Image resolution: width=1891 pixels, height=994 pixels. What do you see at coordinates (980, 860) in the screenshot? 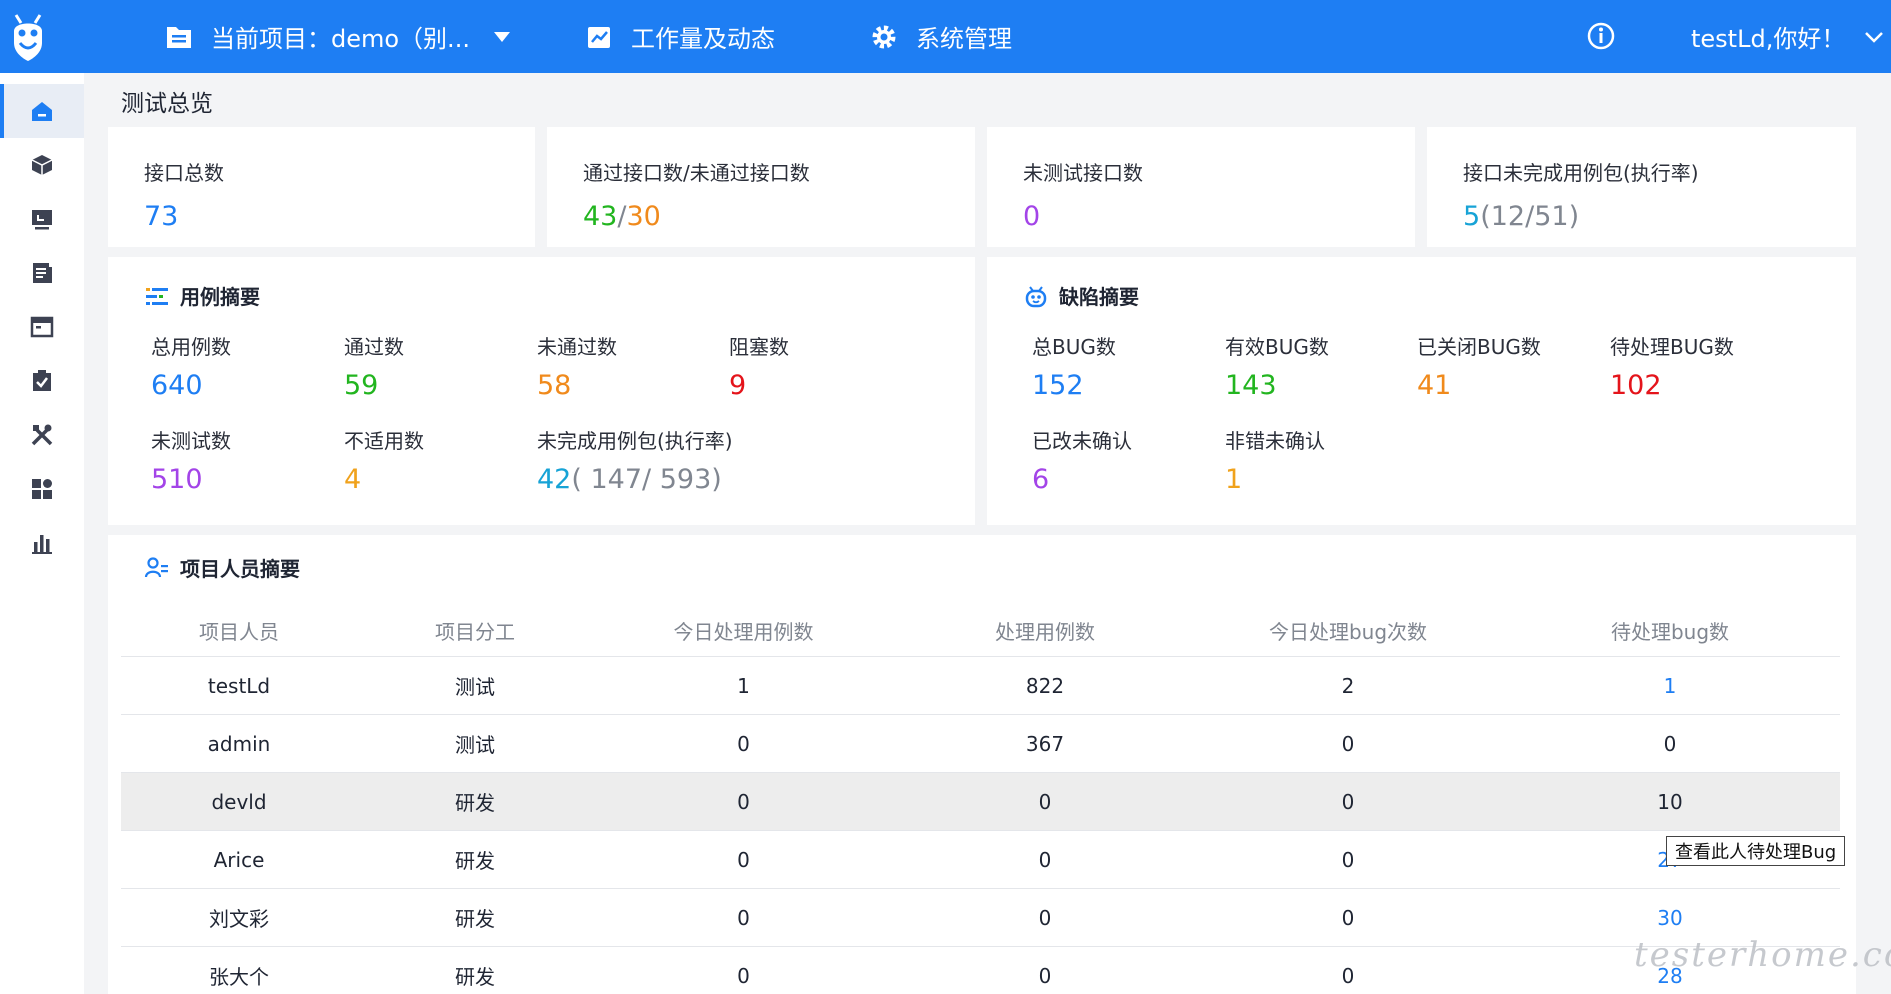
I see `table-row: Arice 研发 0 0 0 27` at bounding box center [980, 860].